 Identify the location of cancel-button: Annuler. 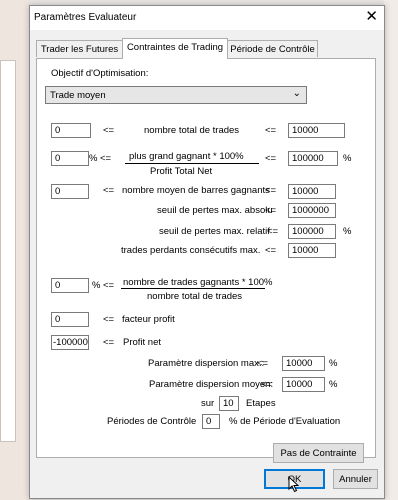
(355, 479).